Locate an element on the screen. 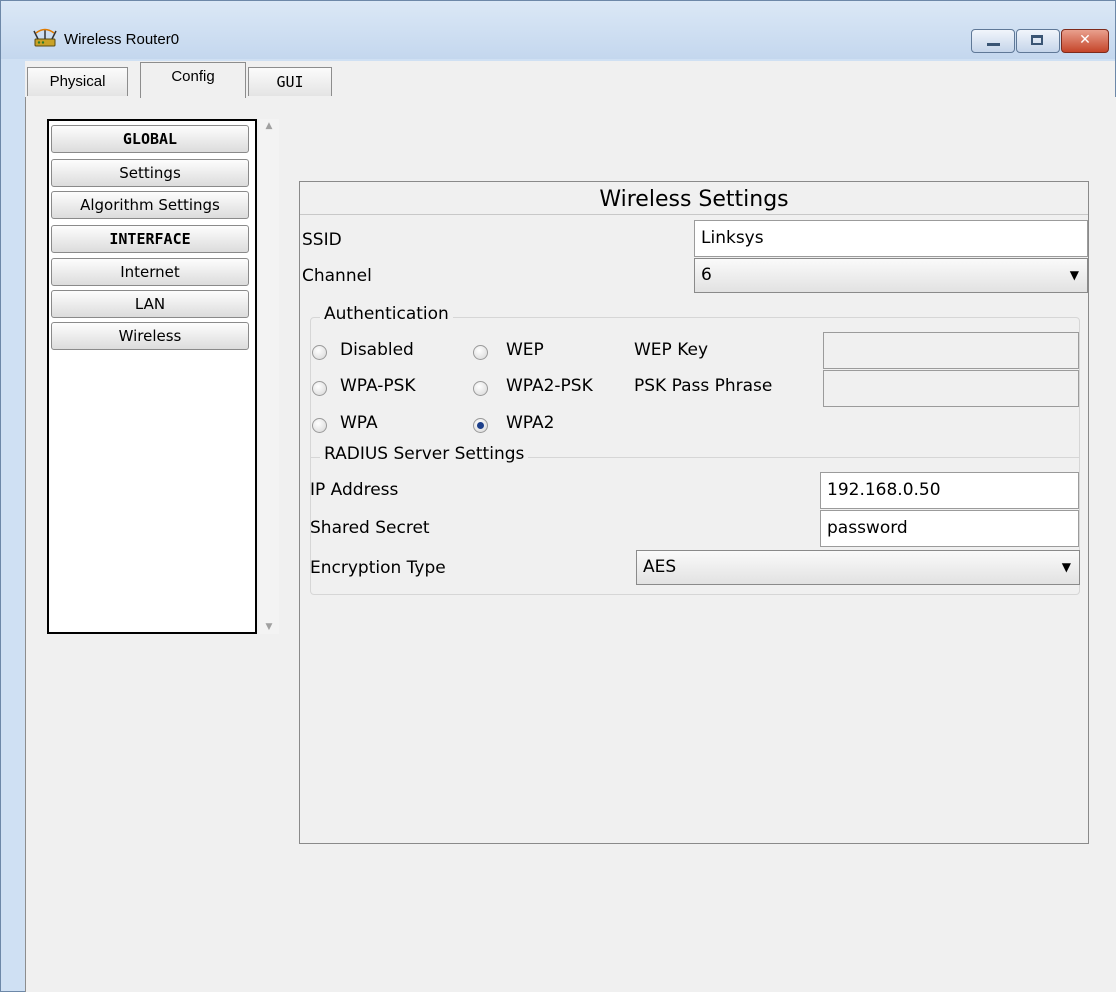 The height and width of the screenshot is (992, 1116). wep-key-input is located at coordinates (951, 350).